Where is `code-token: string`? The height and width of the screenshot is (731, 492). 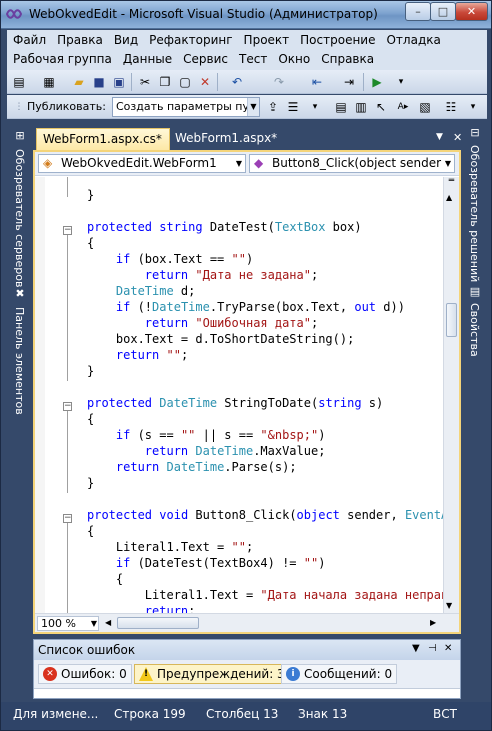 code-token: string is located at coordinates (340, 403).